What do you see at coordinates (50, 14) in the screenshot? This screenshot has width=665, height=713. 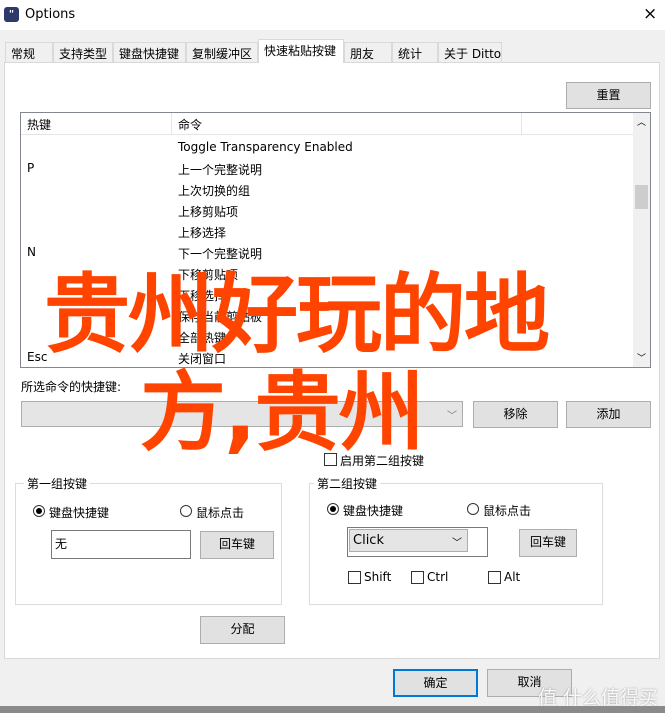 I see `window-title: Options` at bounding box center [50, 14].